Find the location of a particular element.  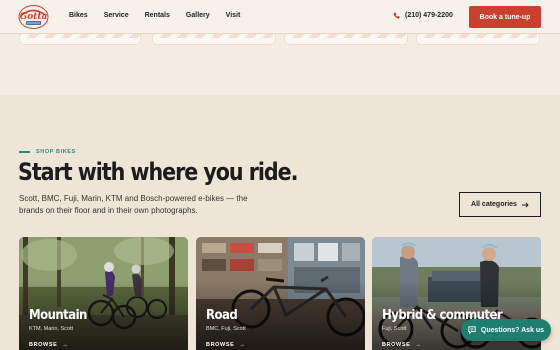

category-card-mountain: Mountain KTM, Marin, Scott BROWSE → is located at coordinates (103, 293).